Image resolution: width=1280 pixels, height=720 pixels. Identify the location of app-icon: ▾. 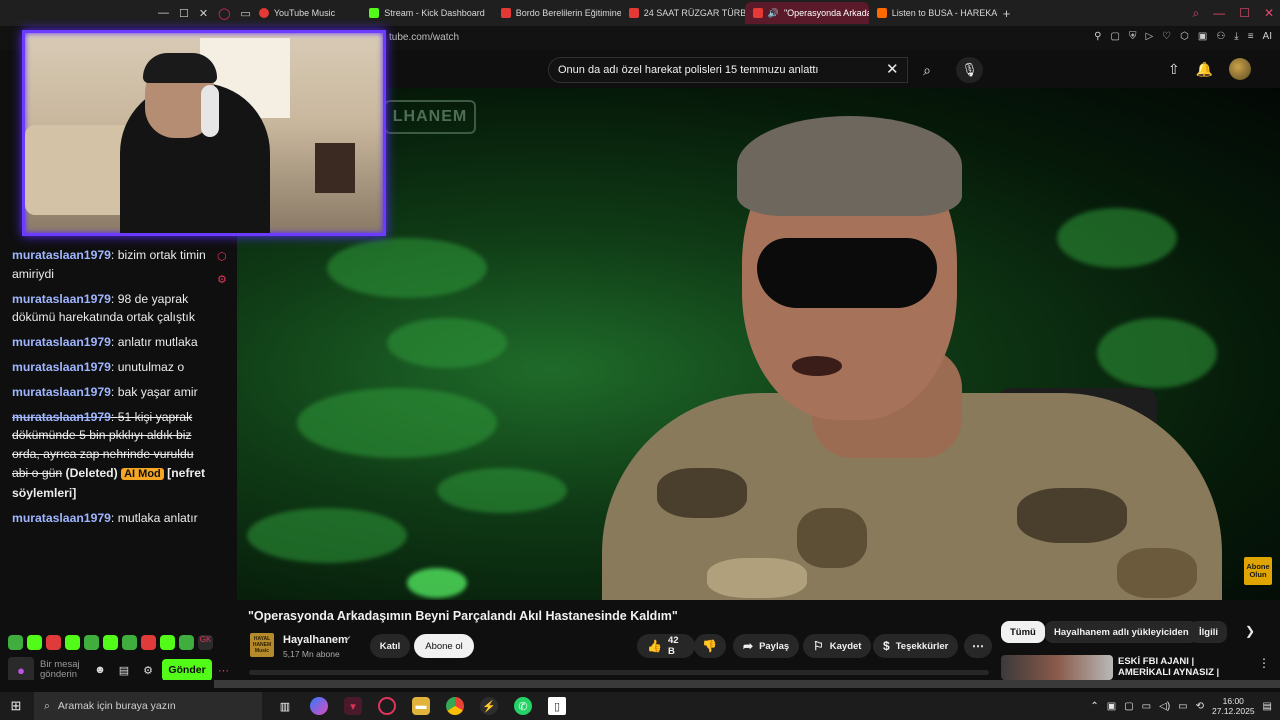
(353, 706).